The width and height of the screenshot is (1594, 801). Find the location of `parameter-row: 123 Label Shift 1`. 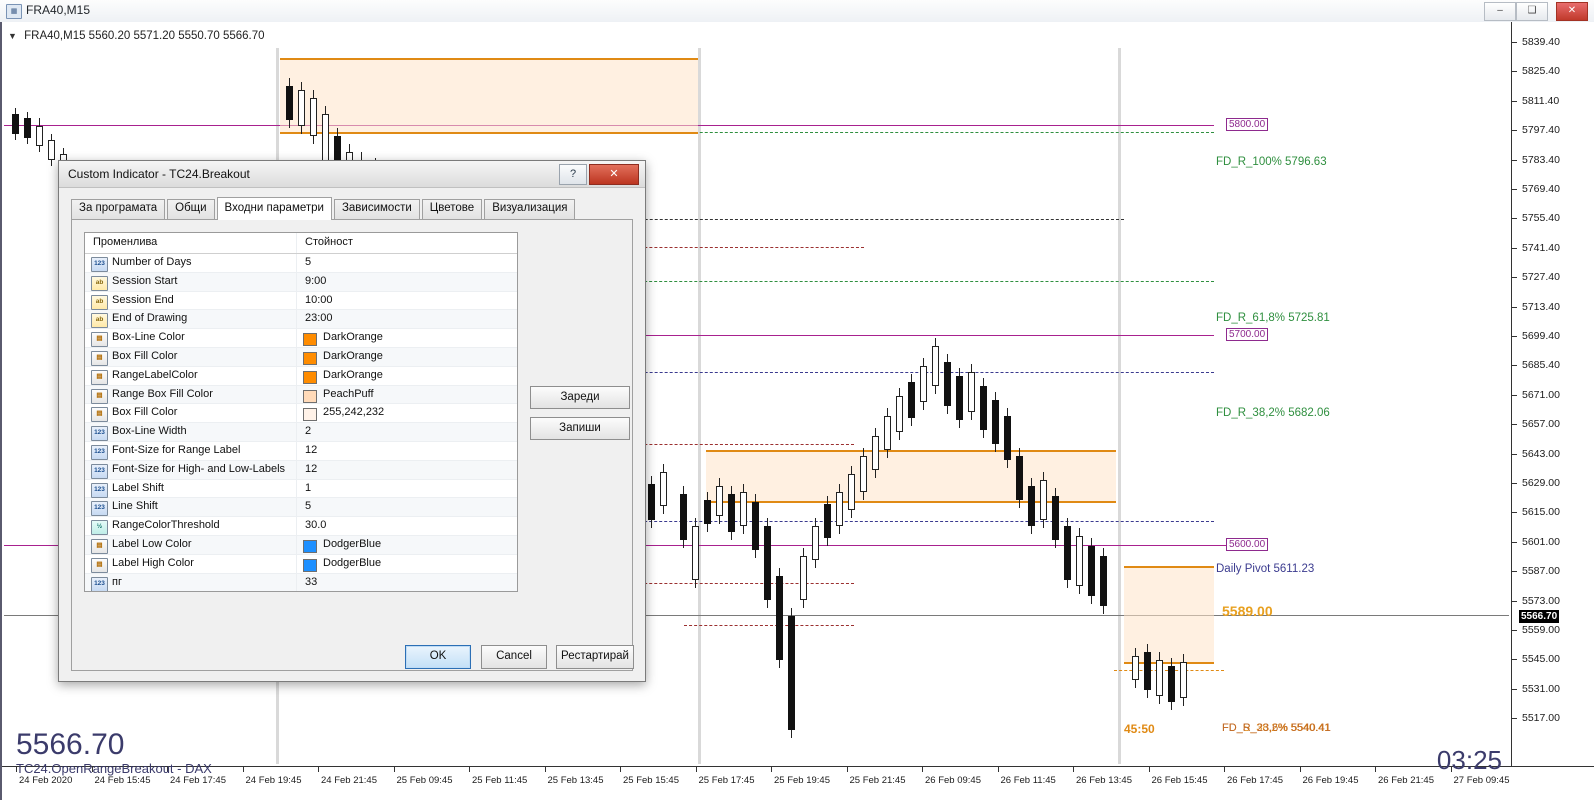

parameter-row: 123 Label Shift 1 is located at coordinates (301, 489).